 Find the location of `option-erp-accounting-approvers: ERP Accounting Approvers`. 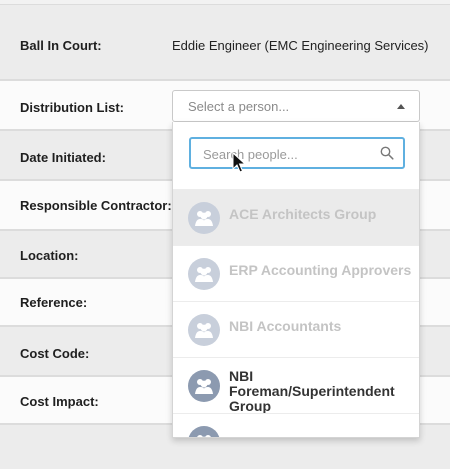

option-erp-accounting-approvers: ERP Accounting Approvers is located at coordinates (296, 273).